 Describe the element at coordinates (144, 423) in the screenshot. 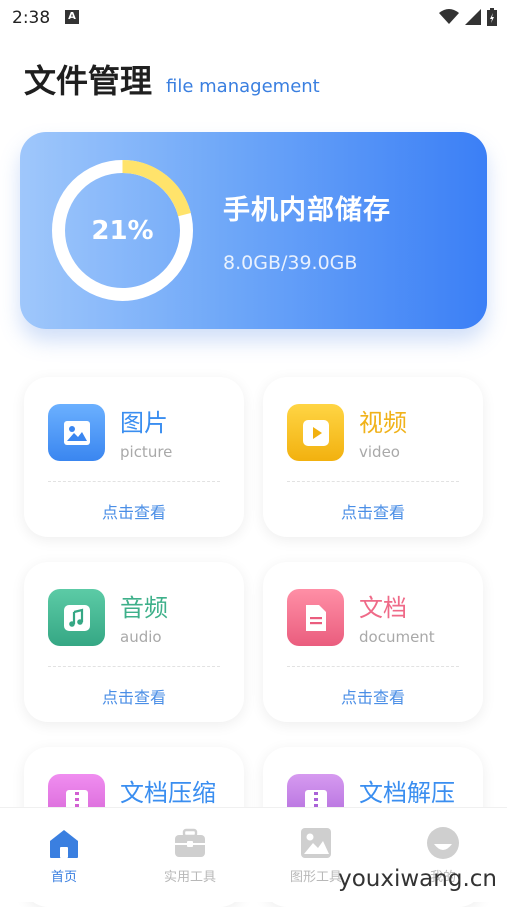

I see `tile-title: 图片` at that location.